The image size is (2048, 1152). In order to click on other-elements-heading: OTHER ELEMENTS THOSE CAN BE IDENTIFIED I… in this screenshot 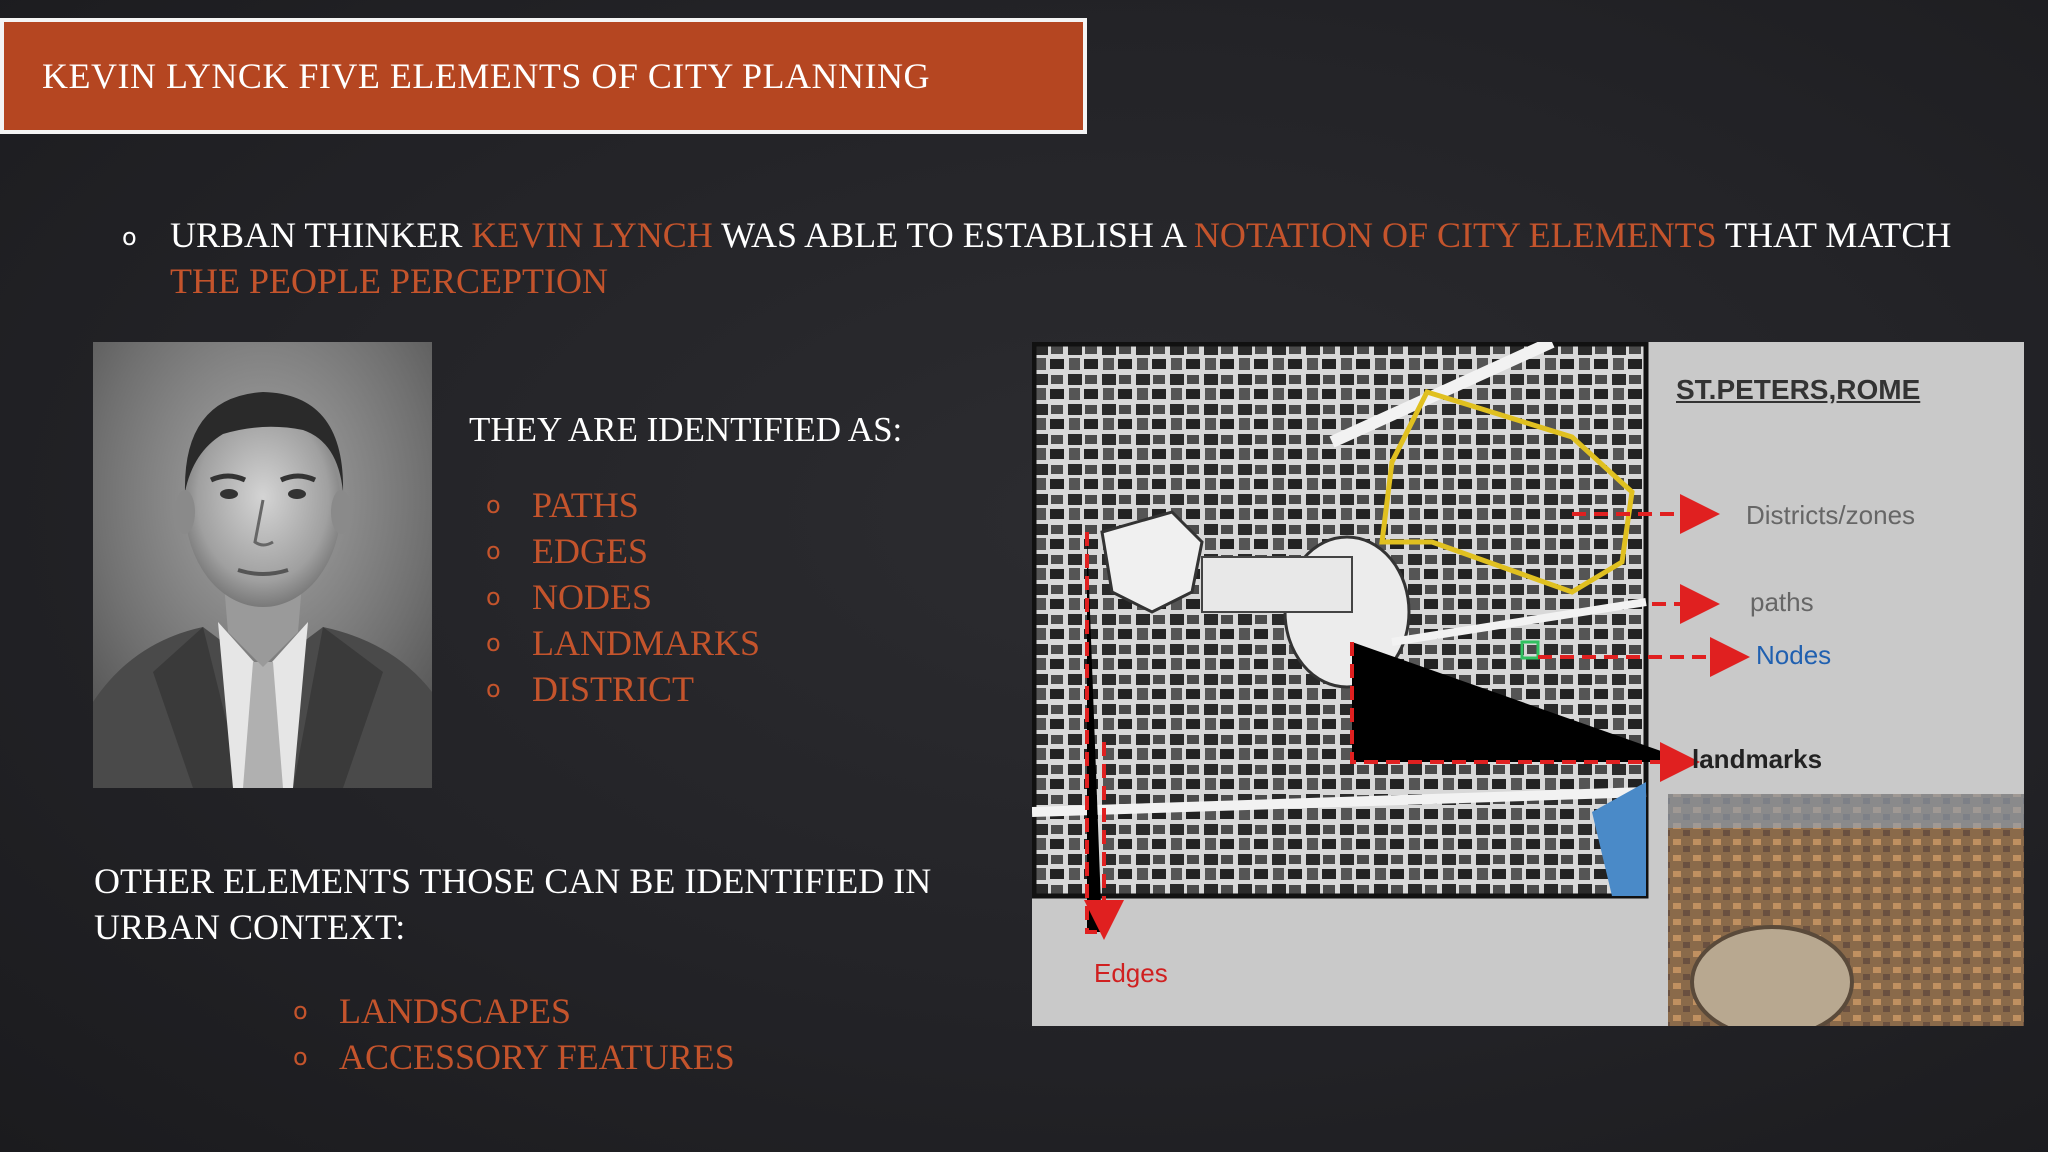, I will do `click(513, 904)`.